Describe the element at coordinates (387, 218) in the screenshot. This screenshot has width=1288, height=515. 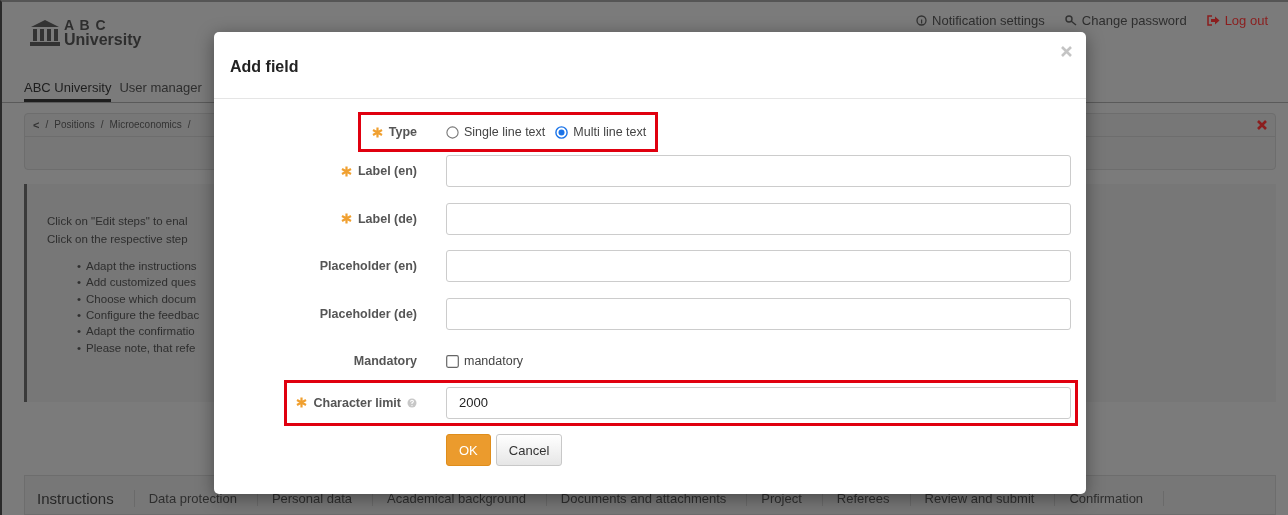
I see `field-label: Label (de)` at that location.